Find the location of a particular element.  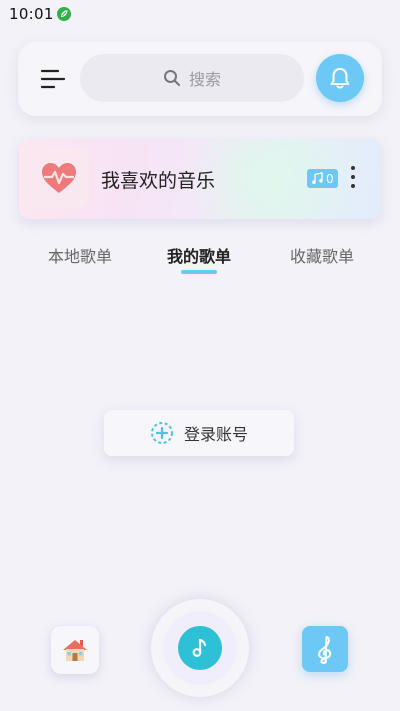

music-library-button is located at coordinates (325, 649).